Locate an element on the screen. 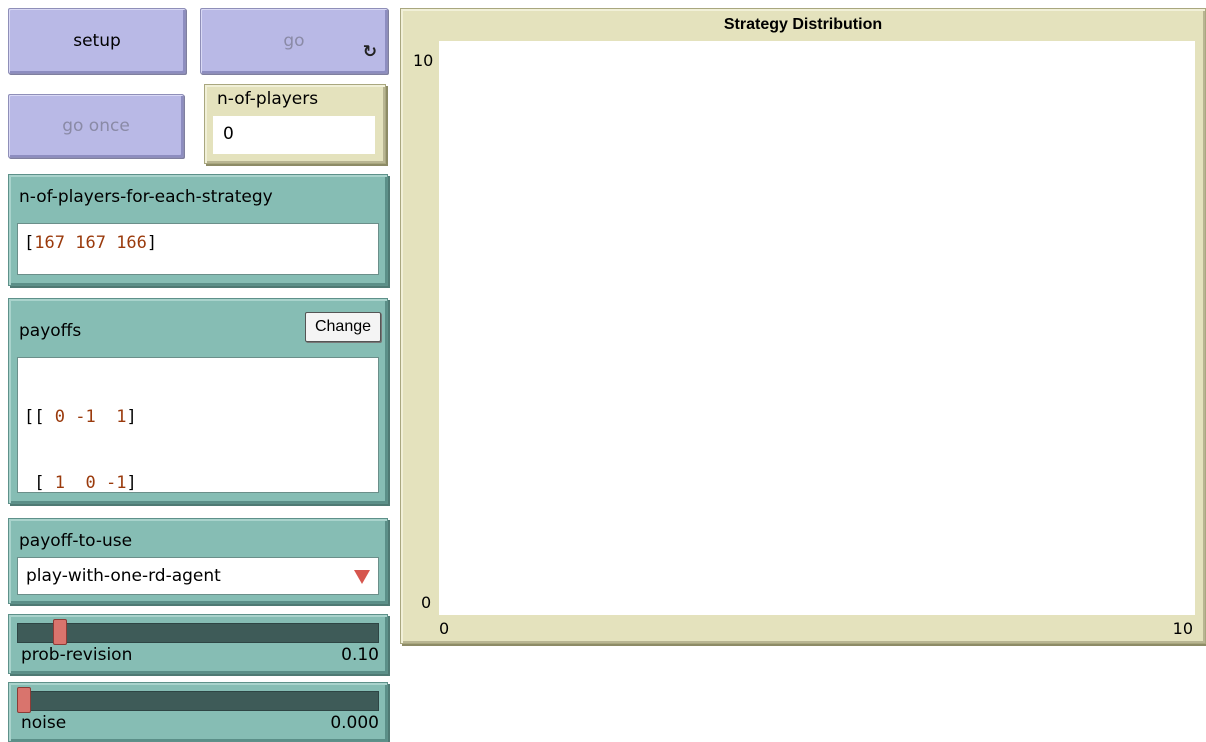 Image resolution: width=1206 pixels, height=742 pixels. go-button-label: go is located at coordinates (294, 41).